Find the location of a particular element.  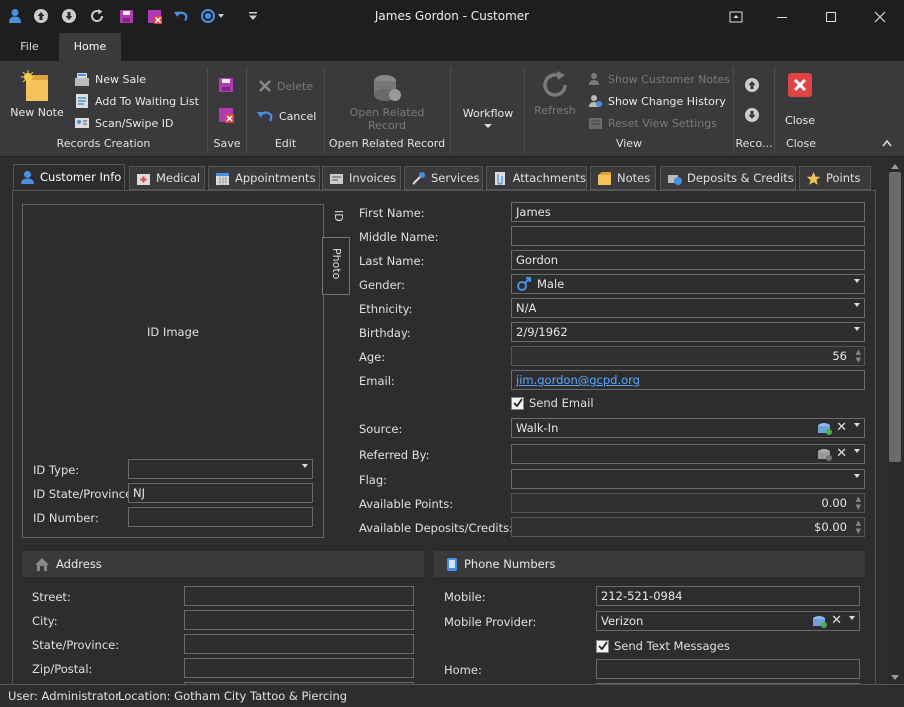

tab-deposits-credits: Deposits & Credits is located at coordinates (728, 178).